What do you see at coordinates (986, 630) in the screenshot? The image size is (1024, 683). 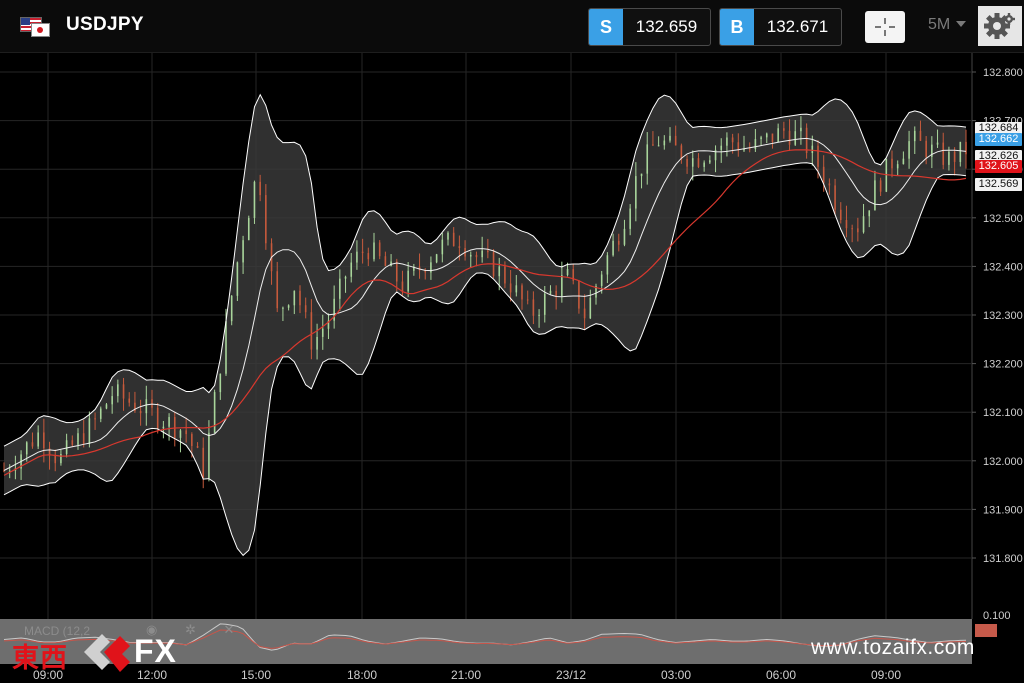 I see `macd-value-label` at bounding box center [986, 630].